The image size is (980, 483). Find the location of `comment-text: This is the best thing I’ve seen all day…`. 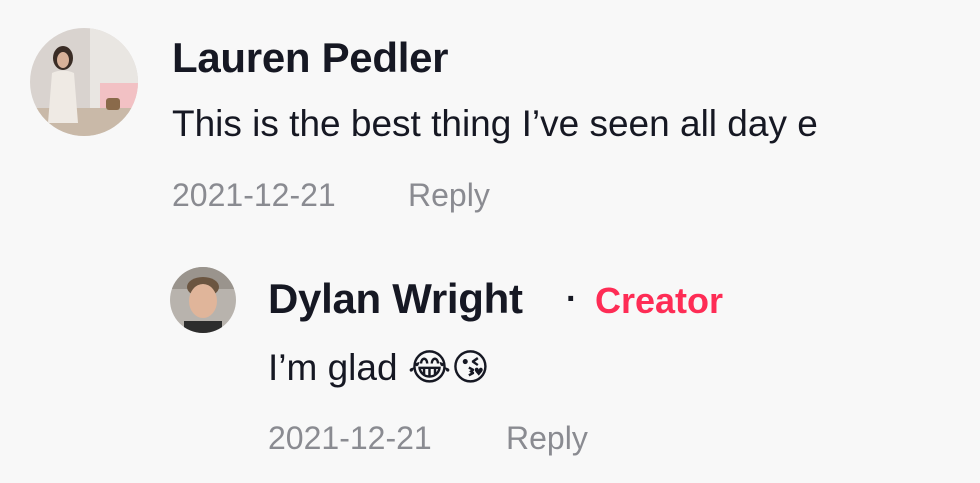

comment-text: This is the best thing I’ve seen all day… is located at coordinates (495, 123).